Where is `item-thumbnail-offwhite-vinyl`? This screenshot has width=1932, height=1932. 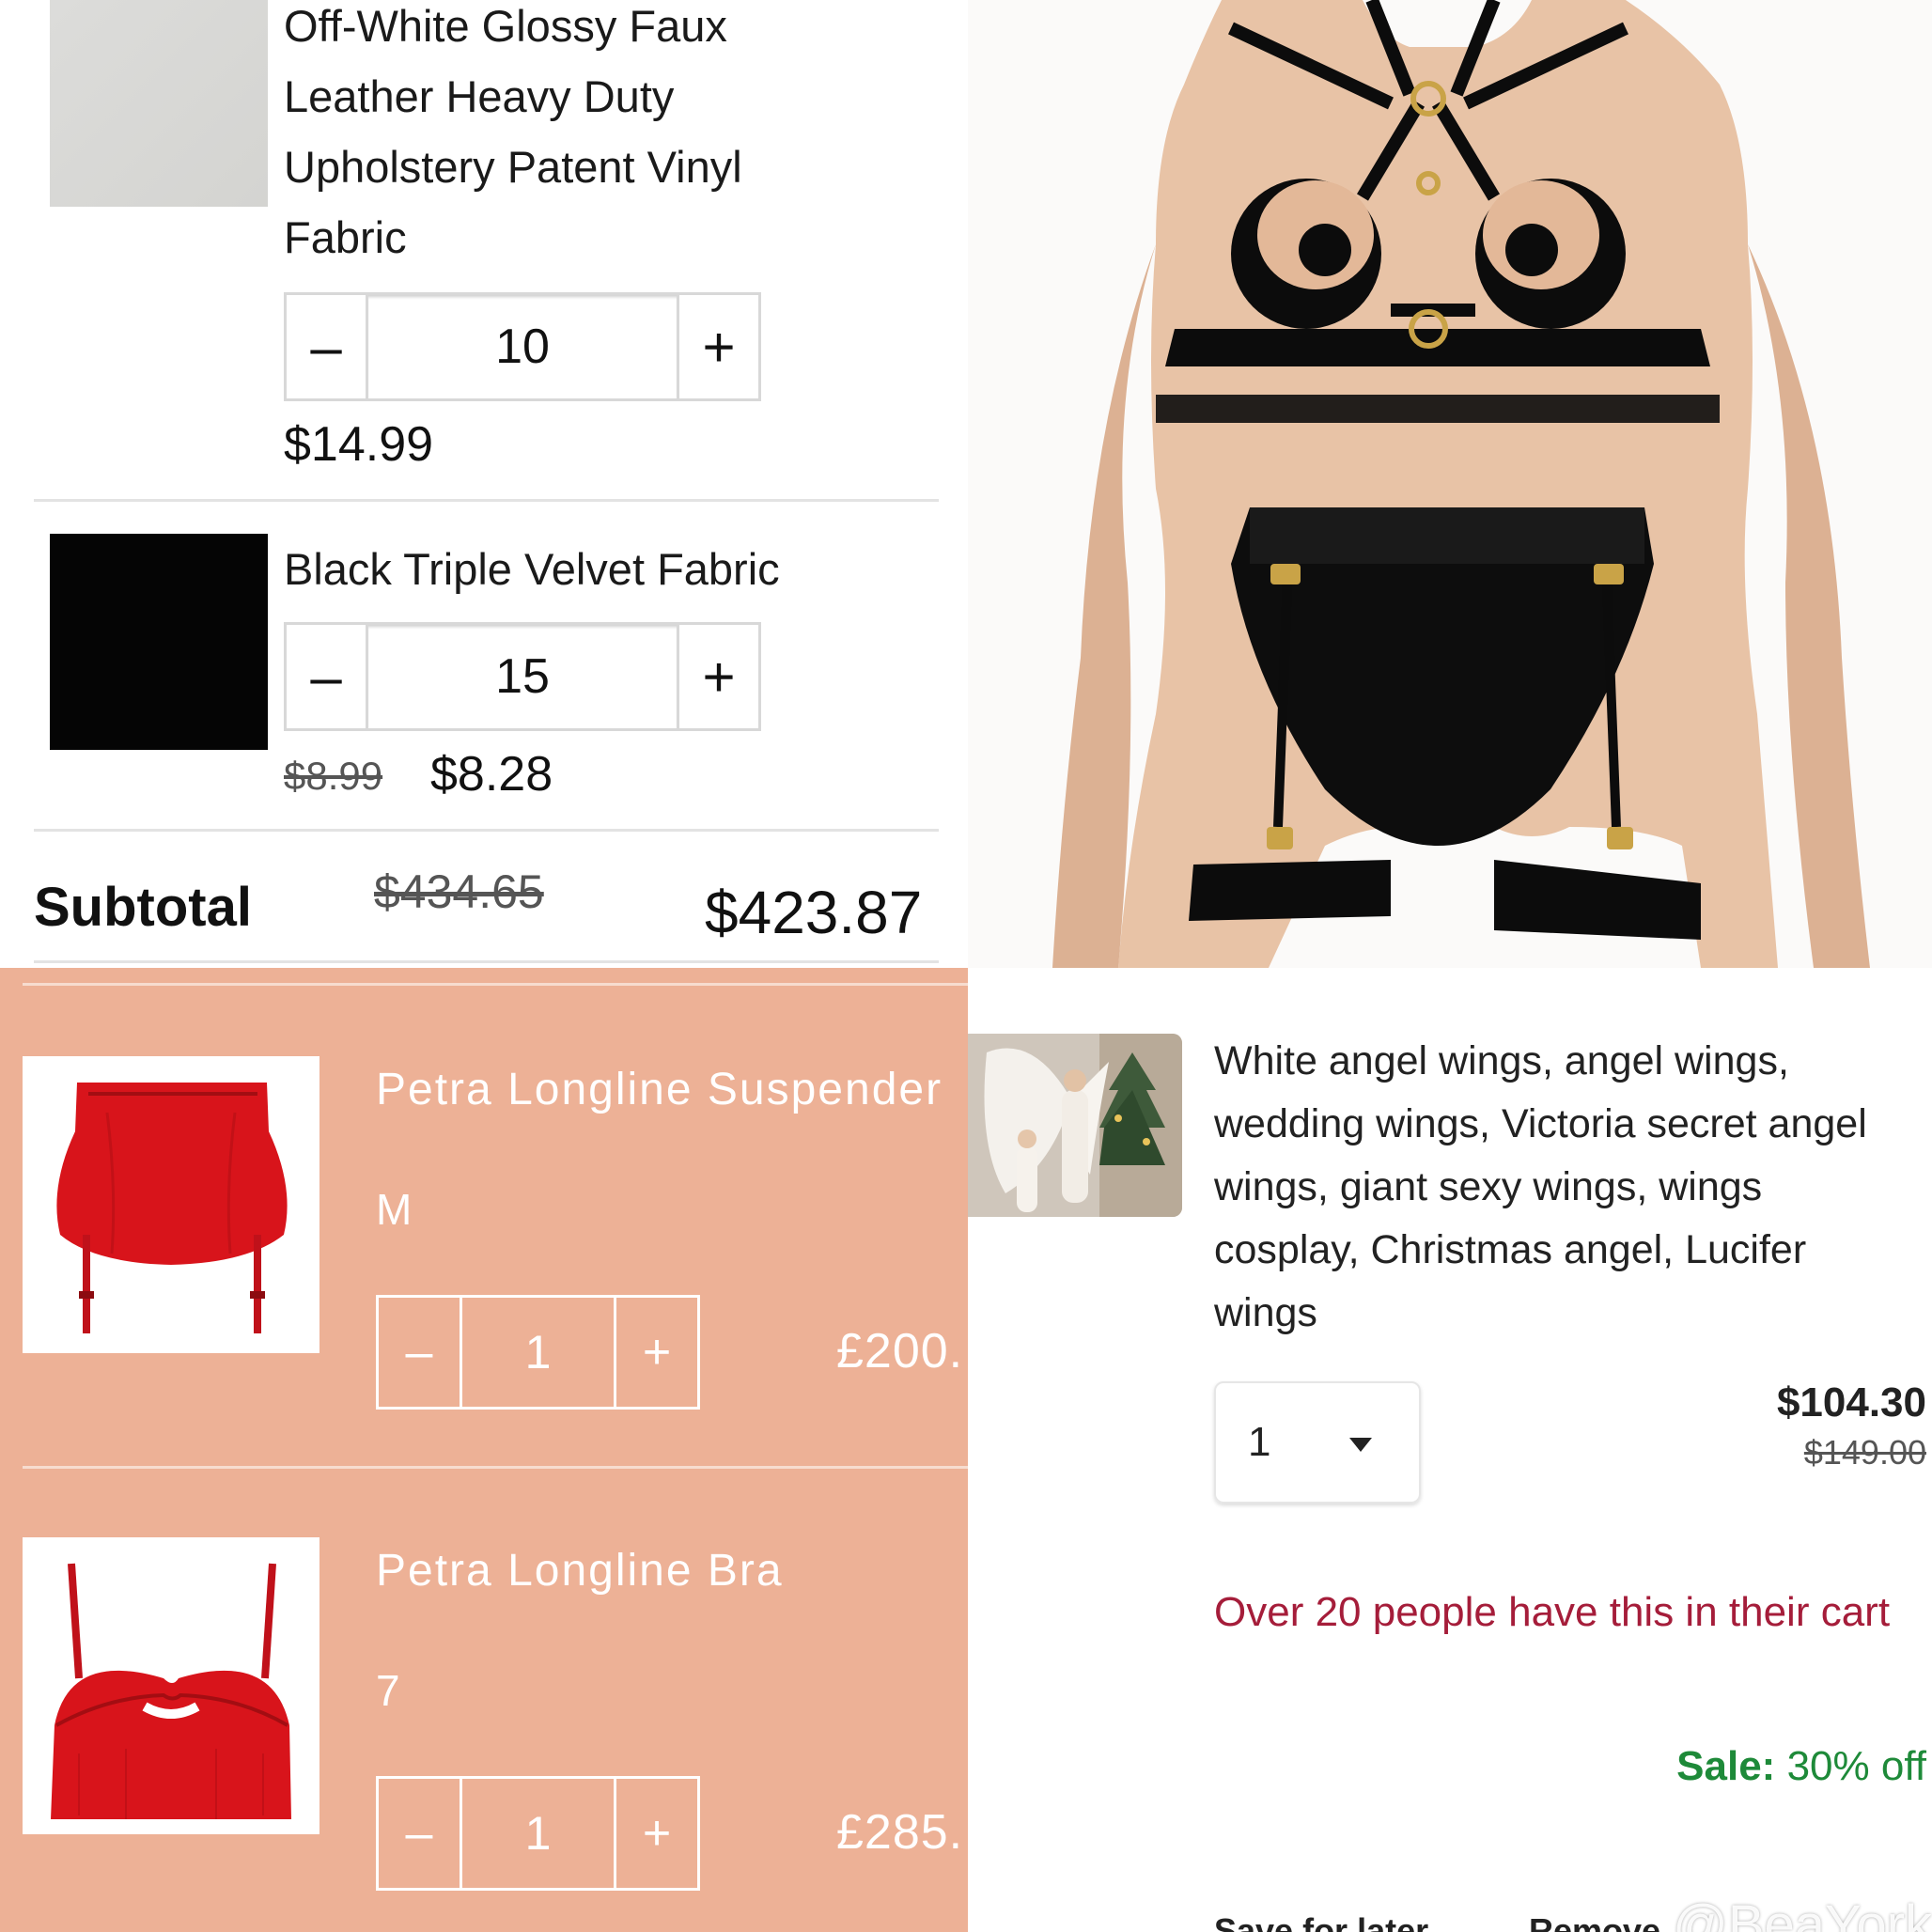 item-thumbnail-offwhite-vinyl is located at coordinates (159, 103).